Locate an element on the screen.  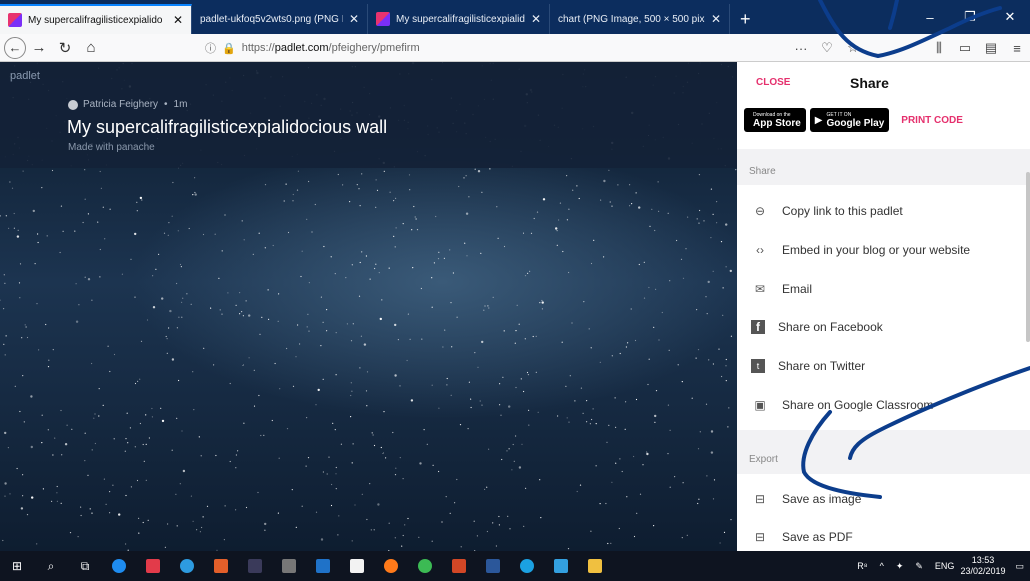
windows-start-icon: ⊞ is located at coordinates (17, 566).